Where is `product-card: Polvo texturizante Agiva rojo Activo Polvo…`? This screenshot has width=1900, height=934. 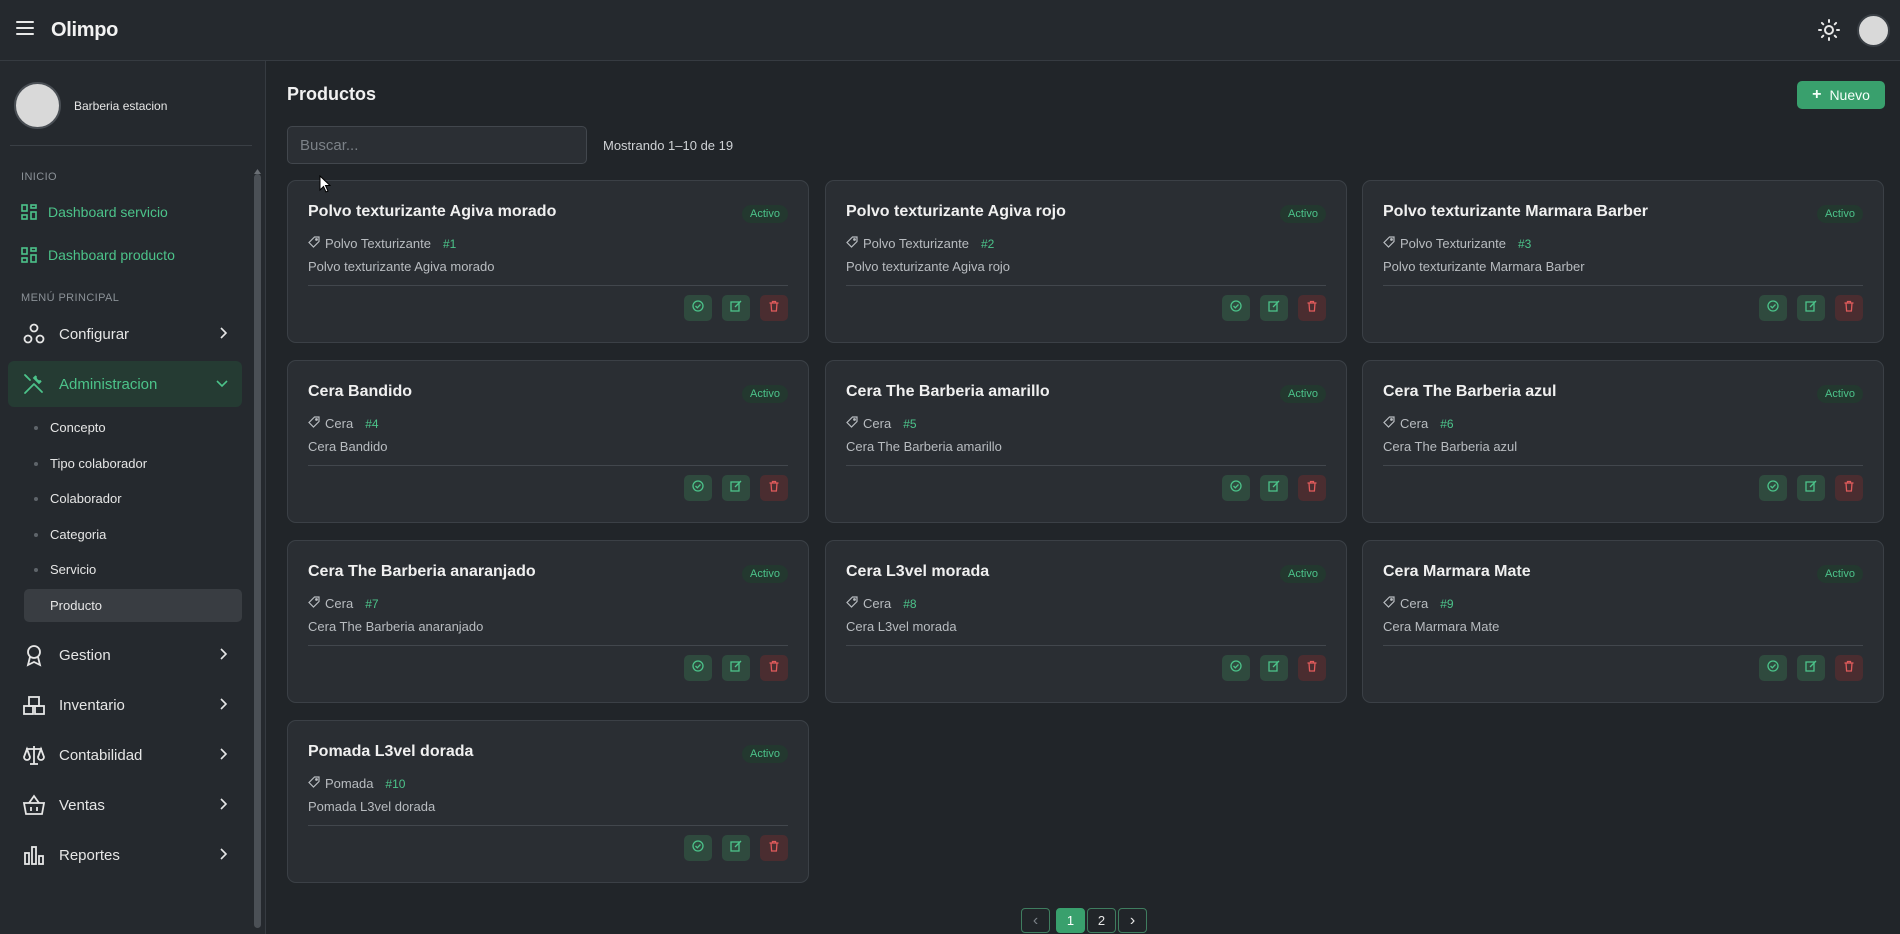
product-card: Polvo texturizante Agiva rojo Activo Polvo… is located at coordinates (1086, 261).